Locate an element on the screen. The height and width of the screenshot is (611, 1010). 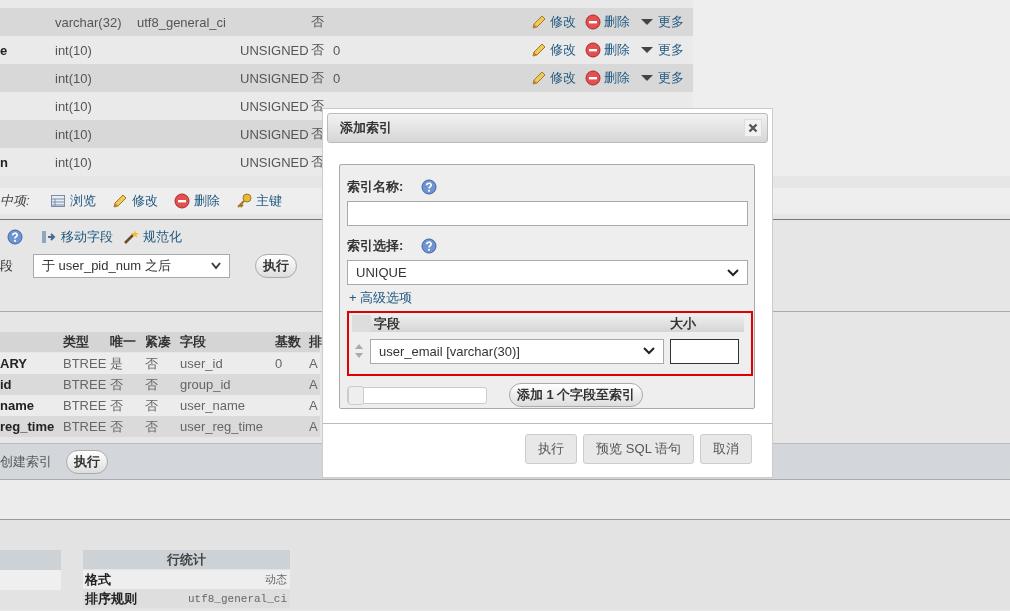
table-cell-text: group_id is located at coordinates (206, 384).